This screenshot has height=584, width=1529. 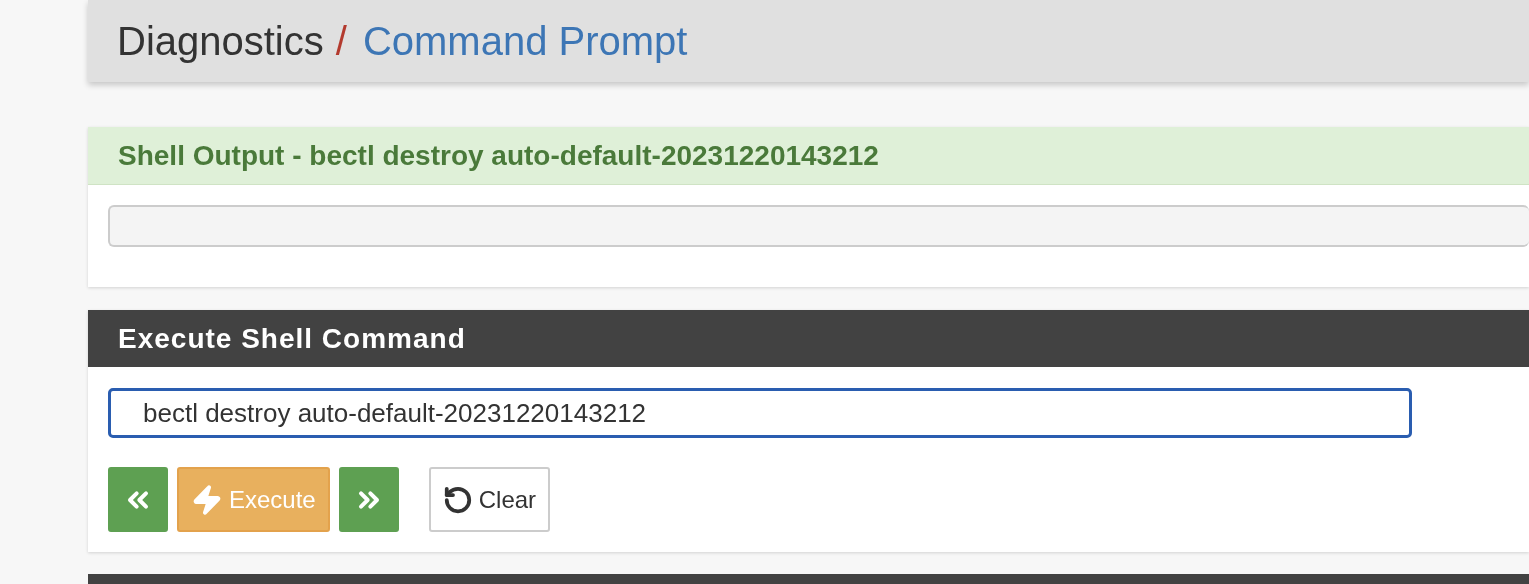 What do you see at coordinates (808, 338) in the screenshot?
I see `panel-title: Execute Shell Command` at bounding box center [808, 338].